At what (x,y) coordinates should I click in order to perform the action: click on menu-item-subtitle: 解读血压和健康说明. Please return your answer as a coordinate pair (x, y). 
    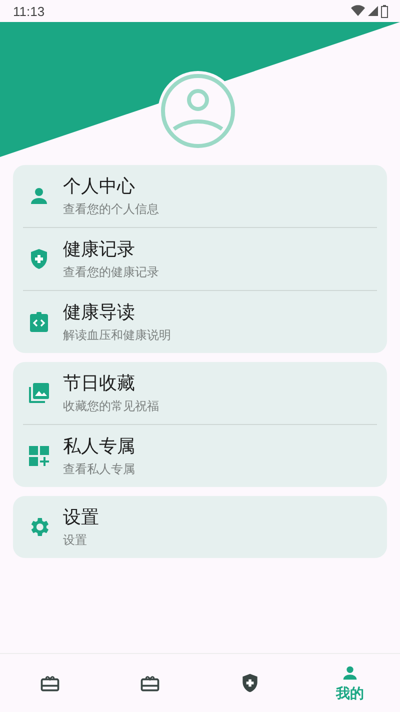
    Looking at the image, I should click on (117, 335).